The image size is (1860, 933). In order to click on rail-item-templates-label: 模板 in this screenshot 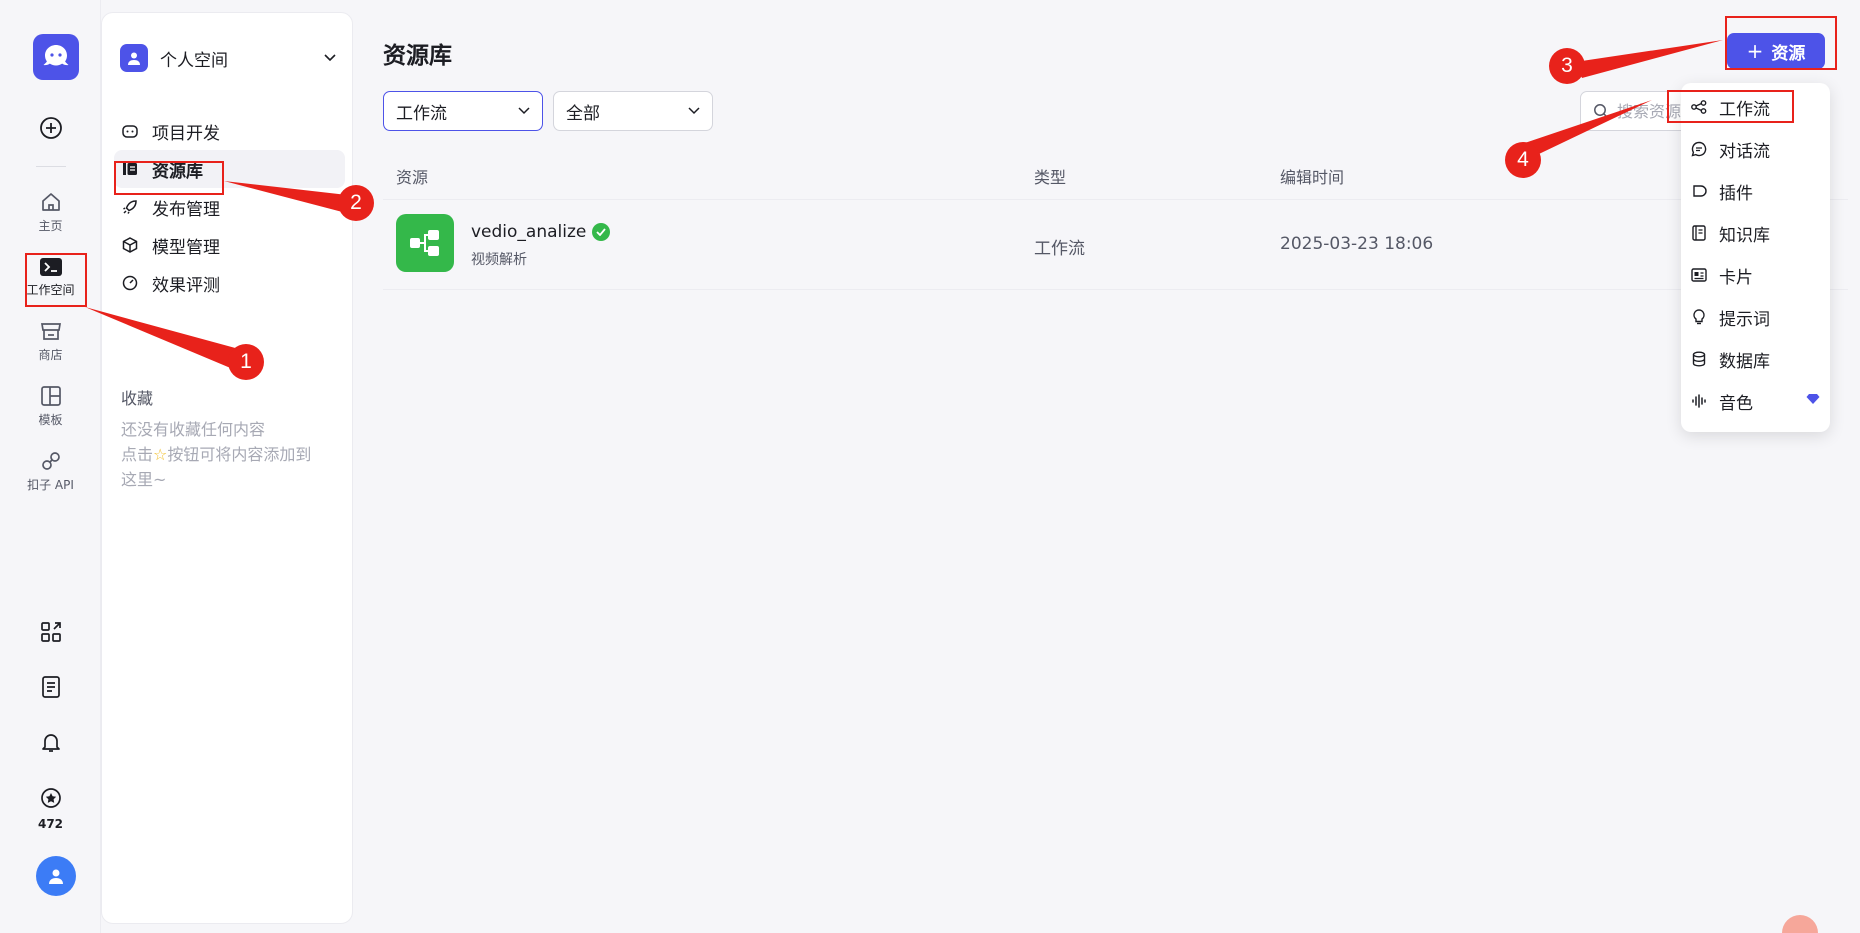, I will do `click(50, 420)`.